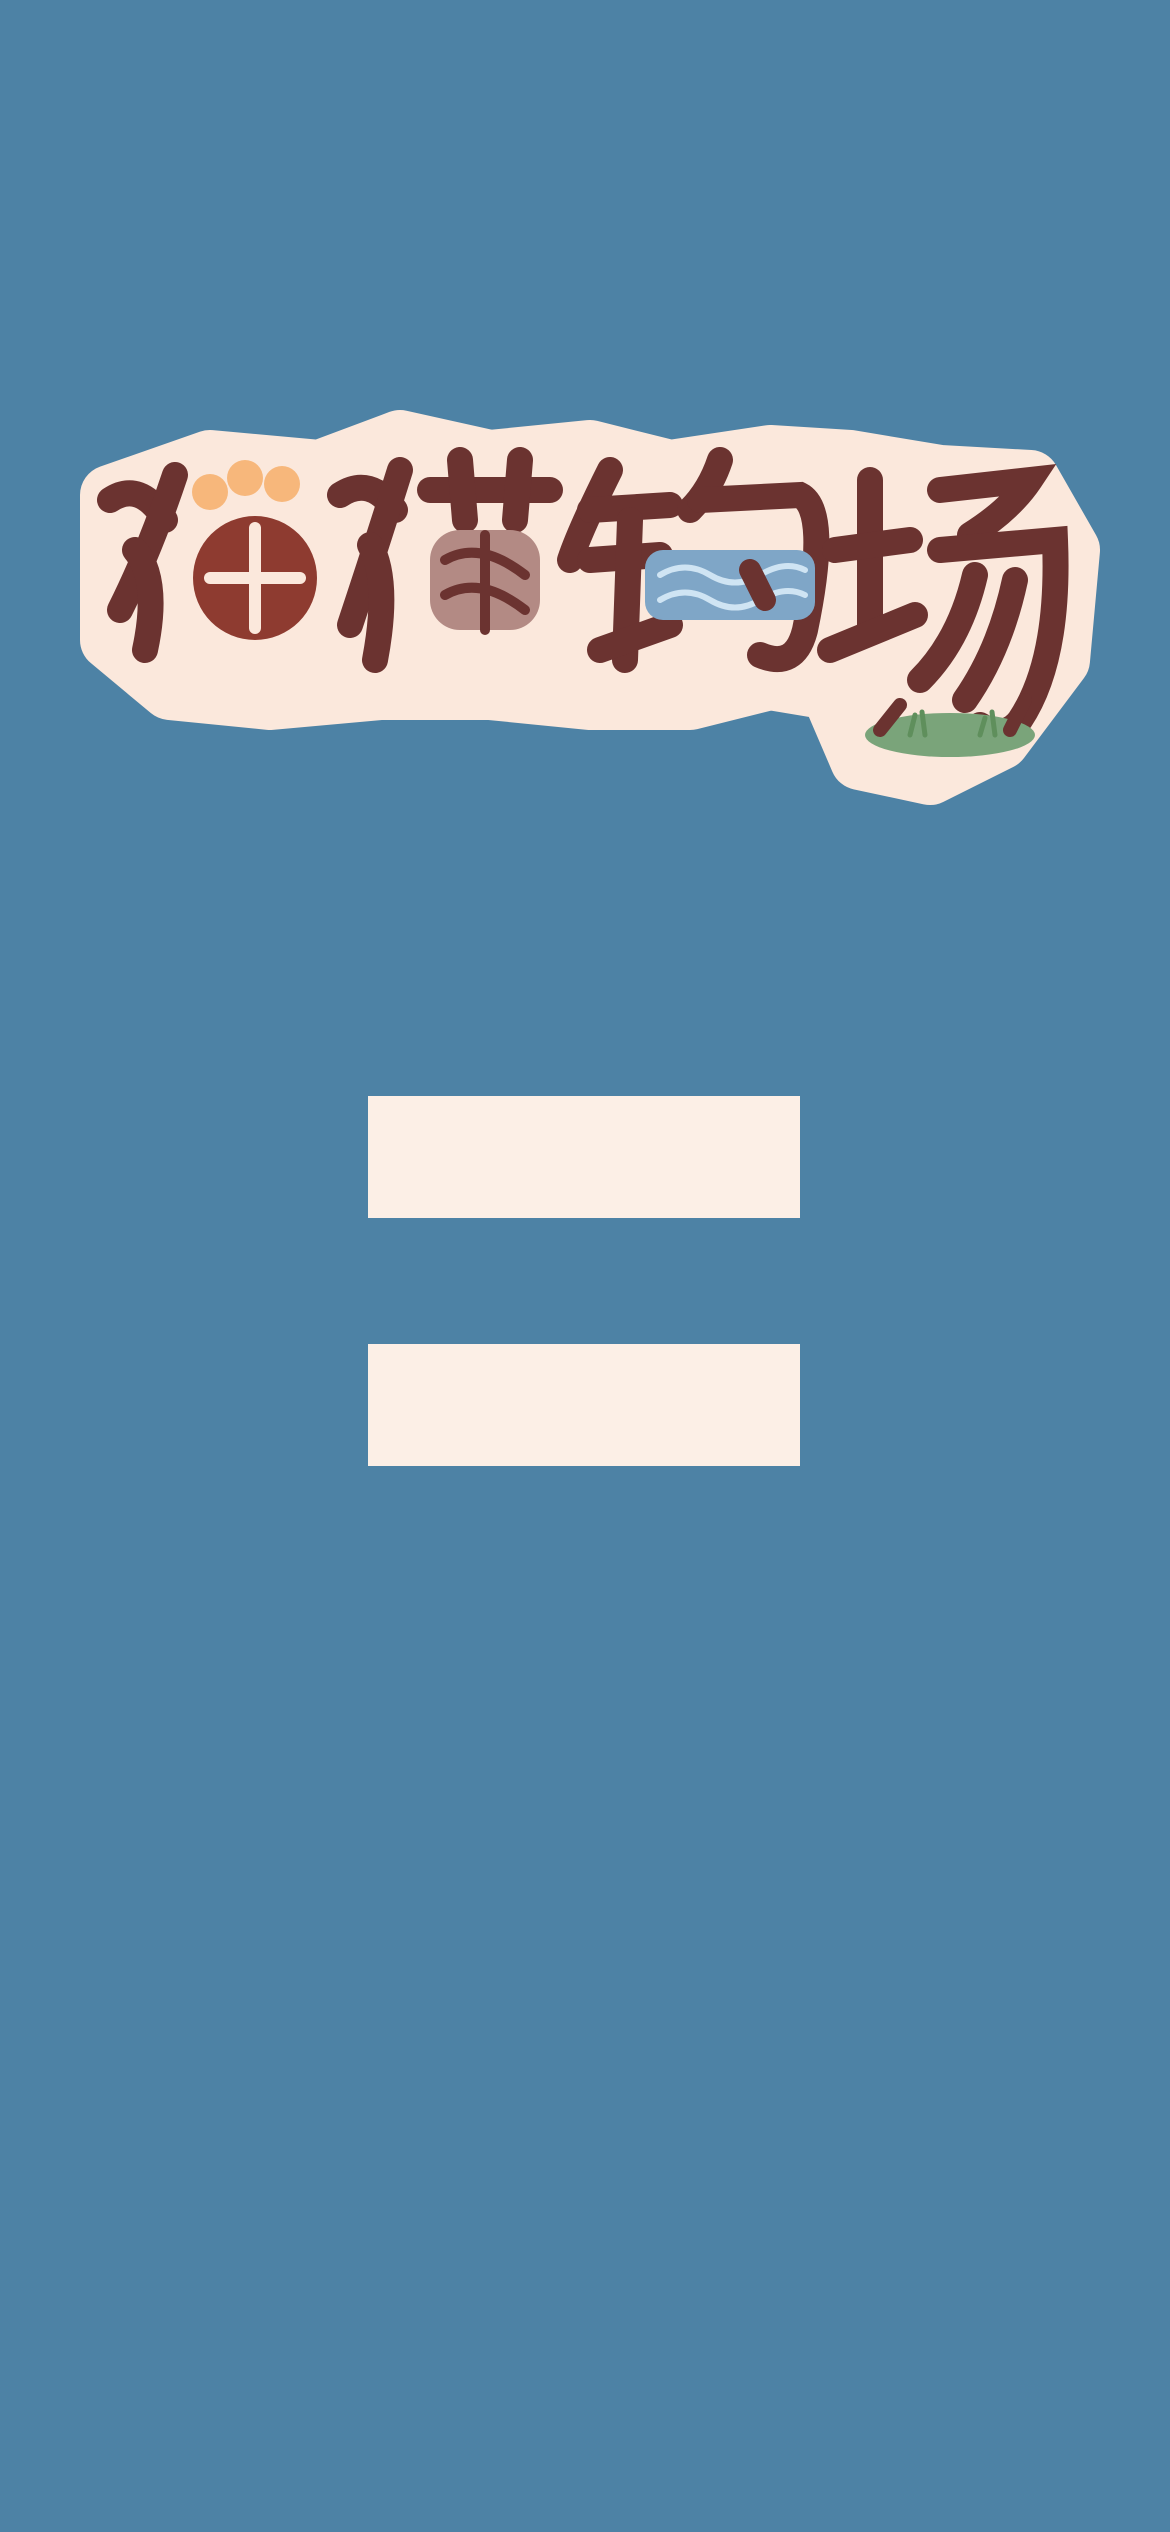 This screenshot has width=1170, height=2532. What do you see at coordinates (584, 1405) in the screenshot?
I see `menu-button-secondary` at bounding box center [584, 1405].